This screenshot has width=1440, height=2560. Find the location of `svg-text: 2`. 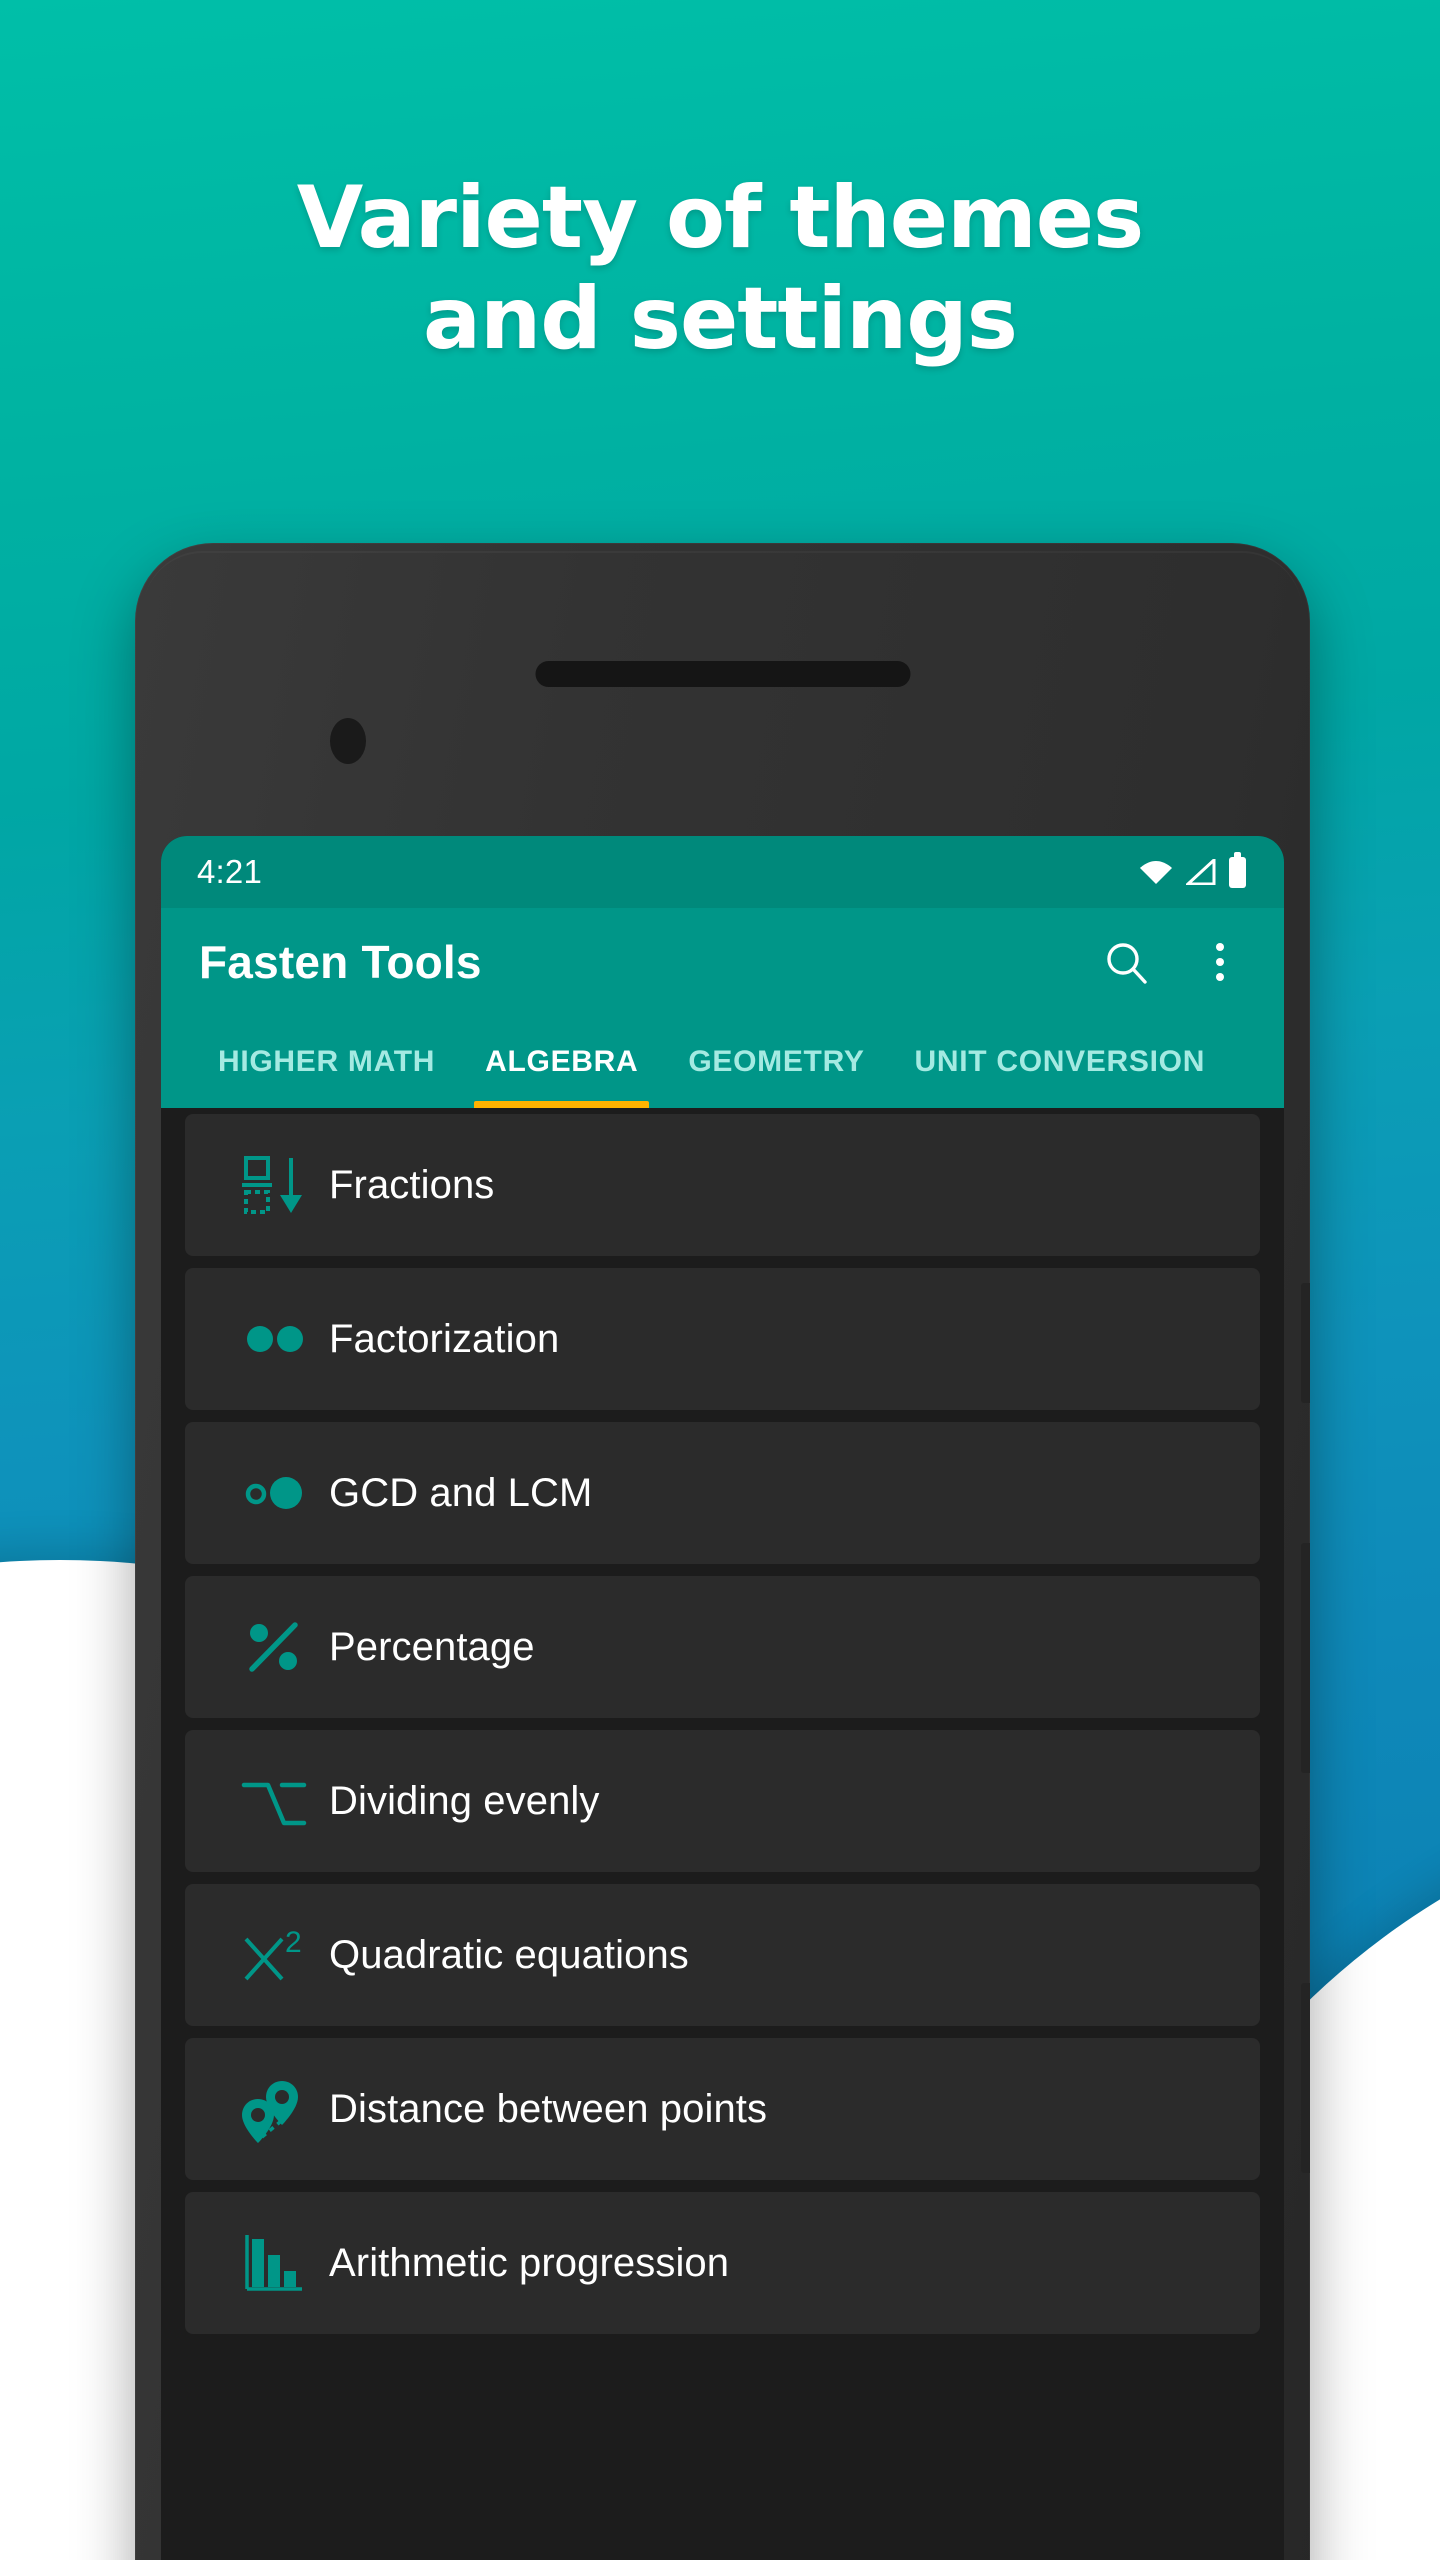

svg-text: 2 is located at coordinates (293, 1942).